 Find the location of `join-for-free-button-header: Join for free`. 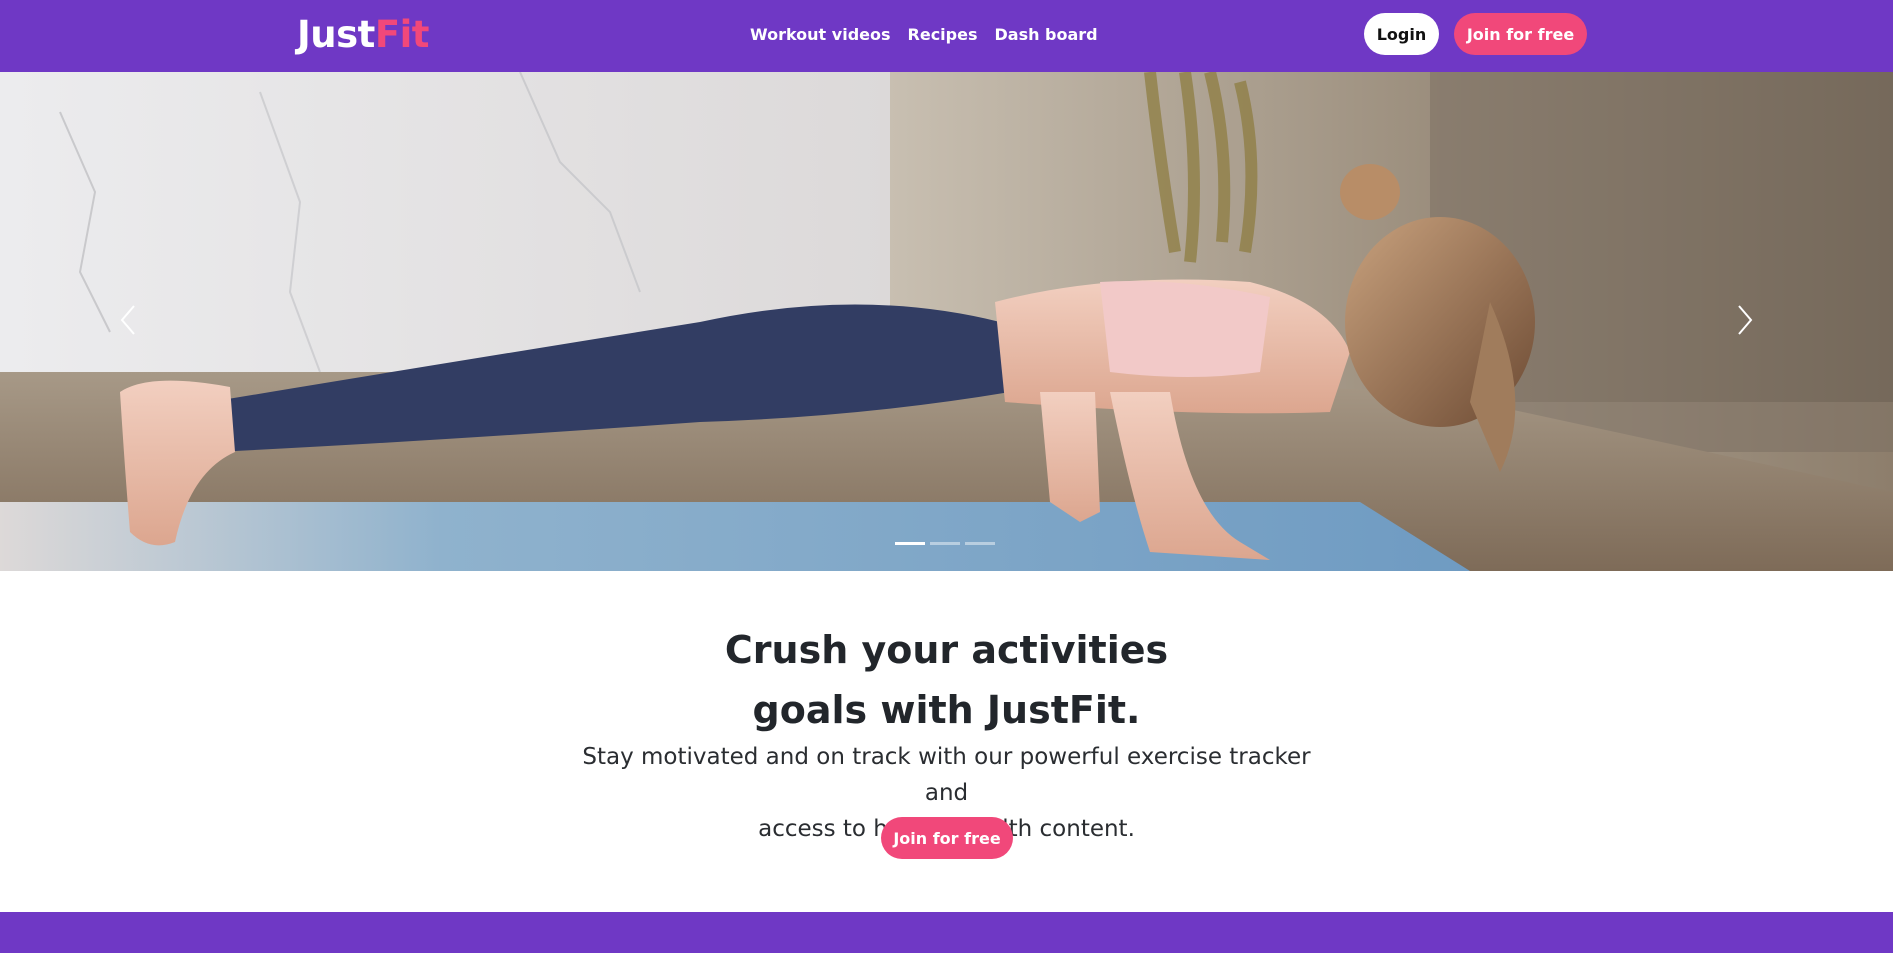

join-for-free-button-header: Join for free is located at coordinates (1520, 34).